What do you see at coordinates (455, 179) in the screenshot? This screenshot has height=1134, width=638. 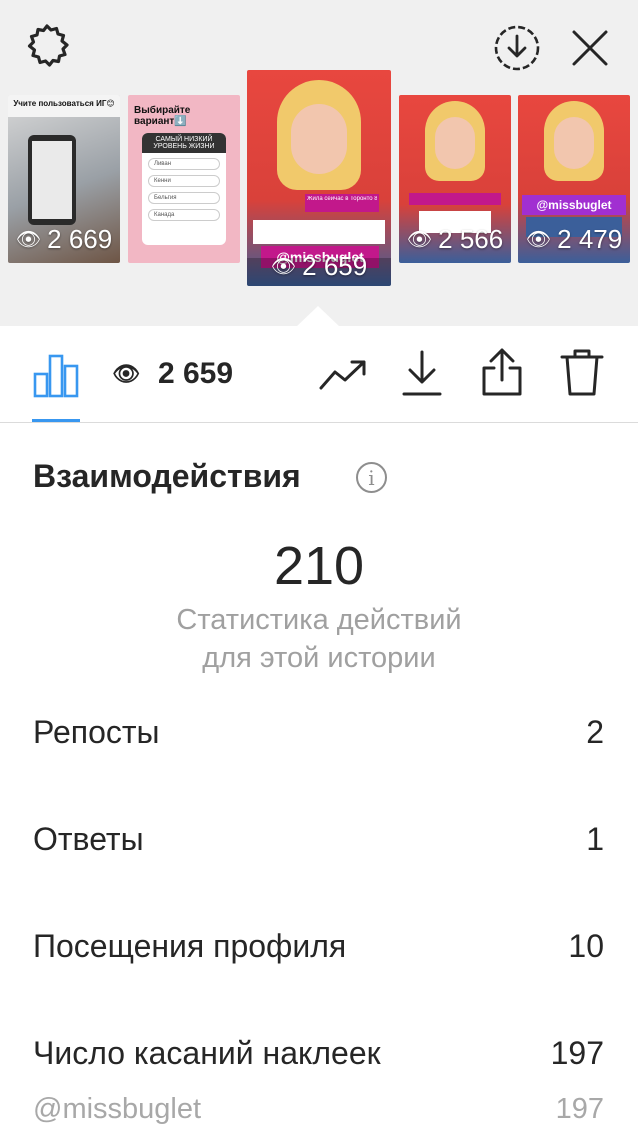 I see `story-thumbnail: 👁 2 566` at bounding box center [455, 179].